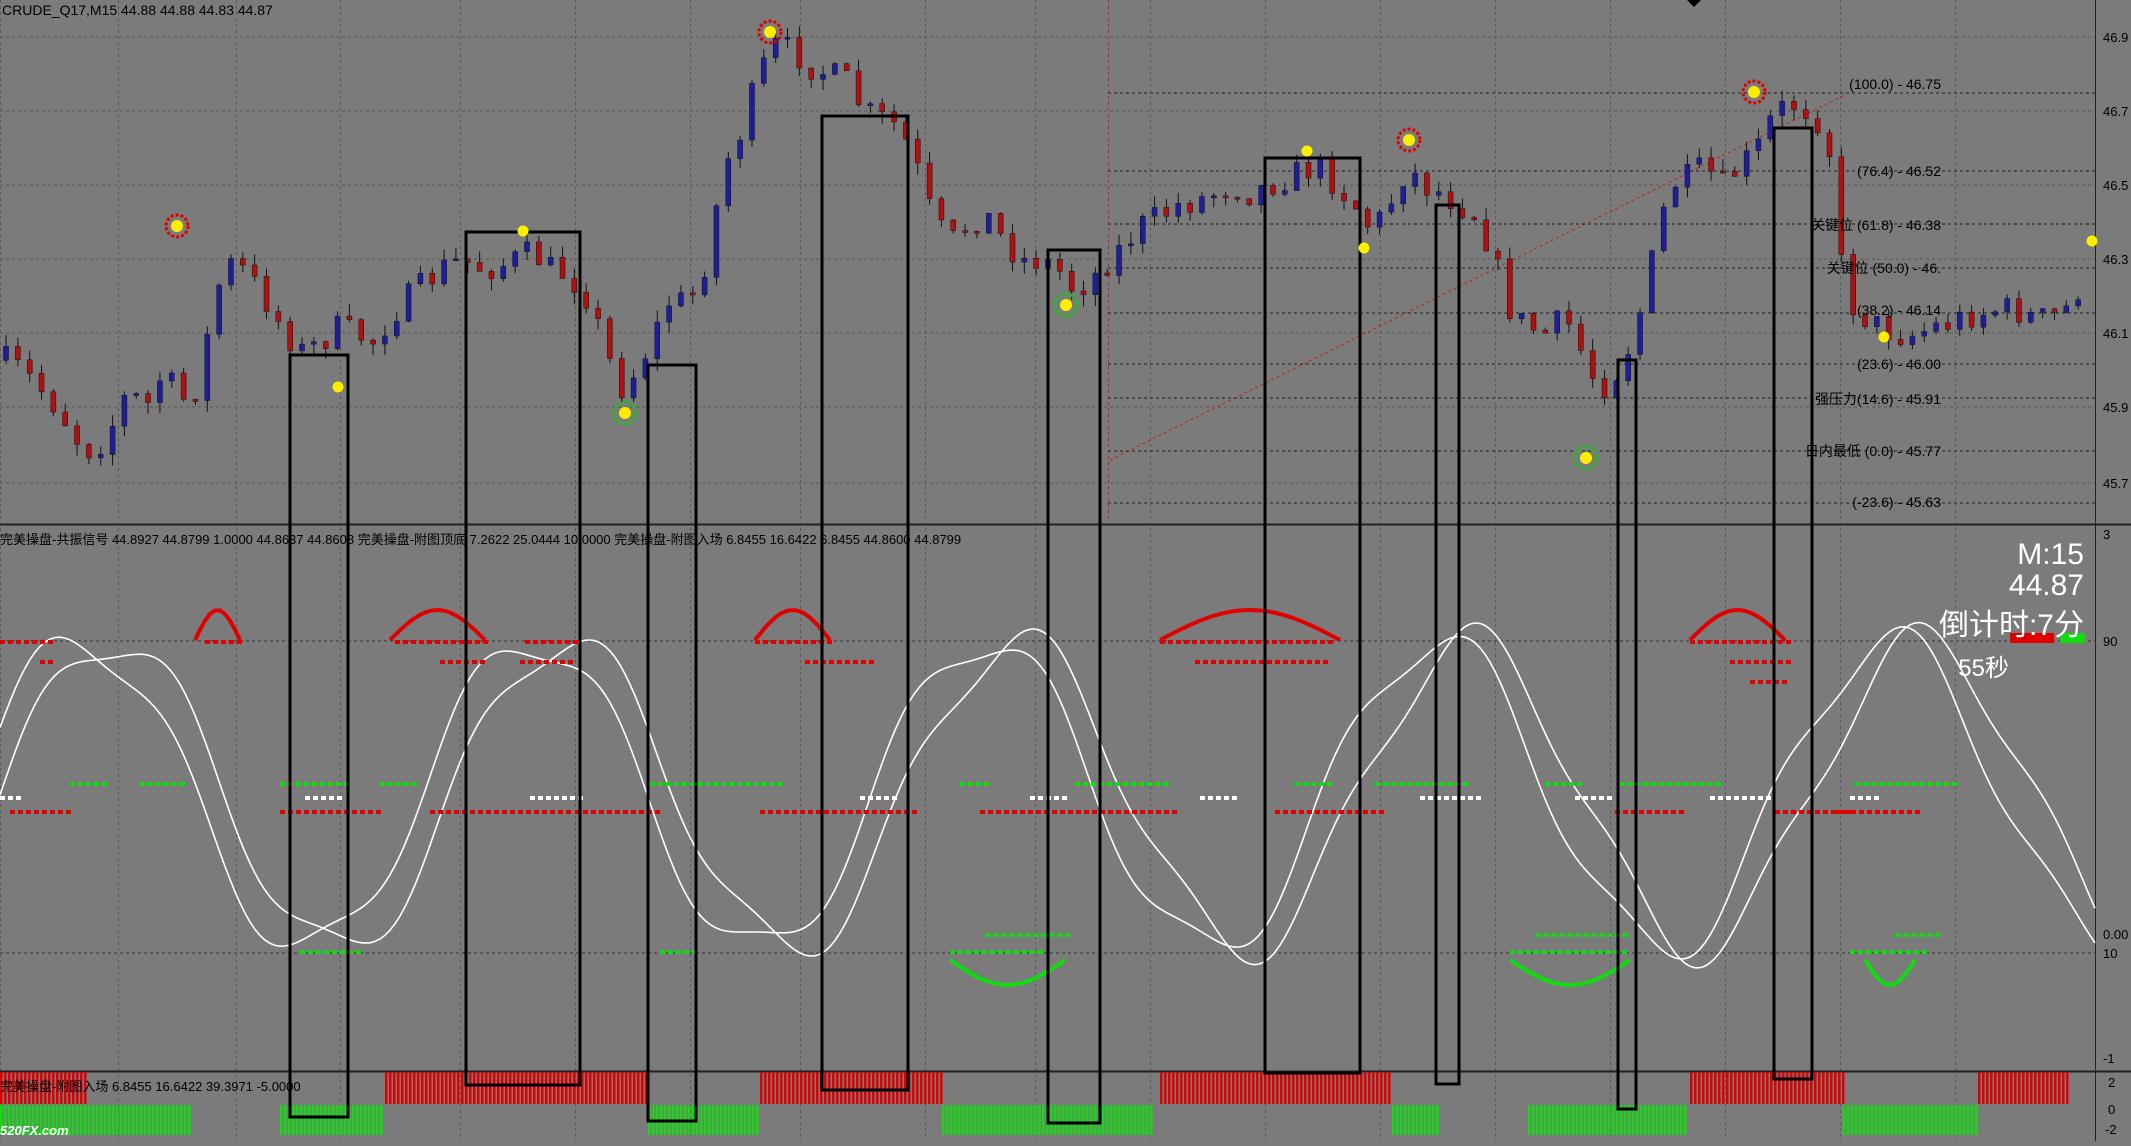 Image resolution: width=2131 pixels, height=1146 pixels. Describe the element at coordinates (1983, 668) in the screenshot. I see `countdown-seconds-label: 55秒` at that location.